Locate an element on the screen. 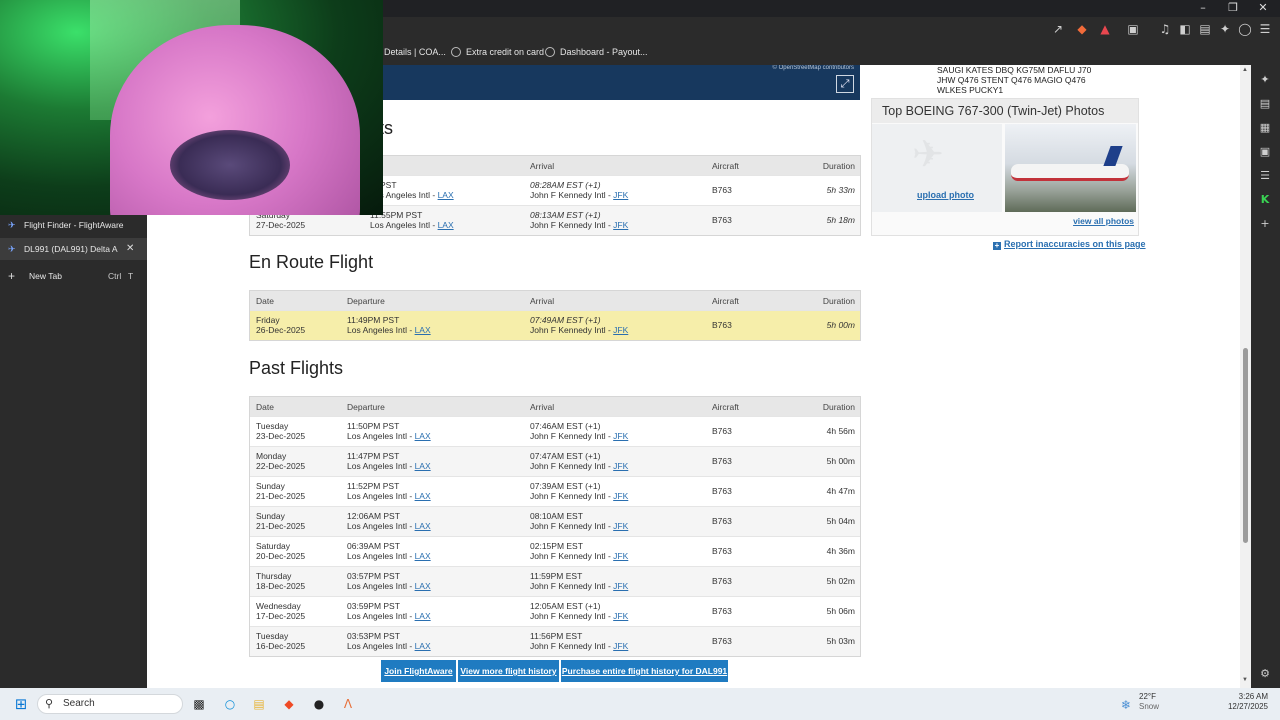 The height and width of the screenshot is (720, 1280). date-day: Friday is located at coordinates (268, 320).